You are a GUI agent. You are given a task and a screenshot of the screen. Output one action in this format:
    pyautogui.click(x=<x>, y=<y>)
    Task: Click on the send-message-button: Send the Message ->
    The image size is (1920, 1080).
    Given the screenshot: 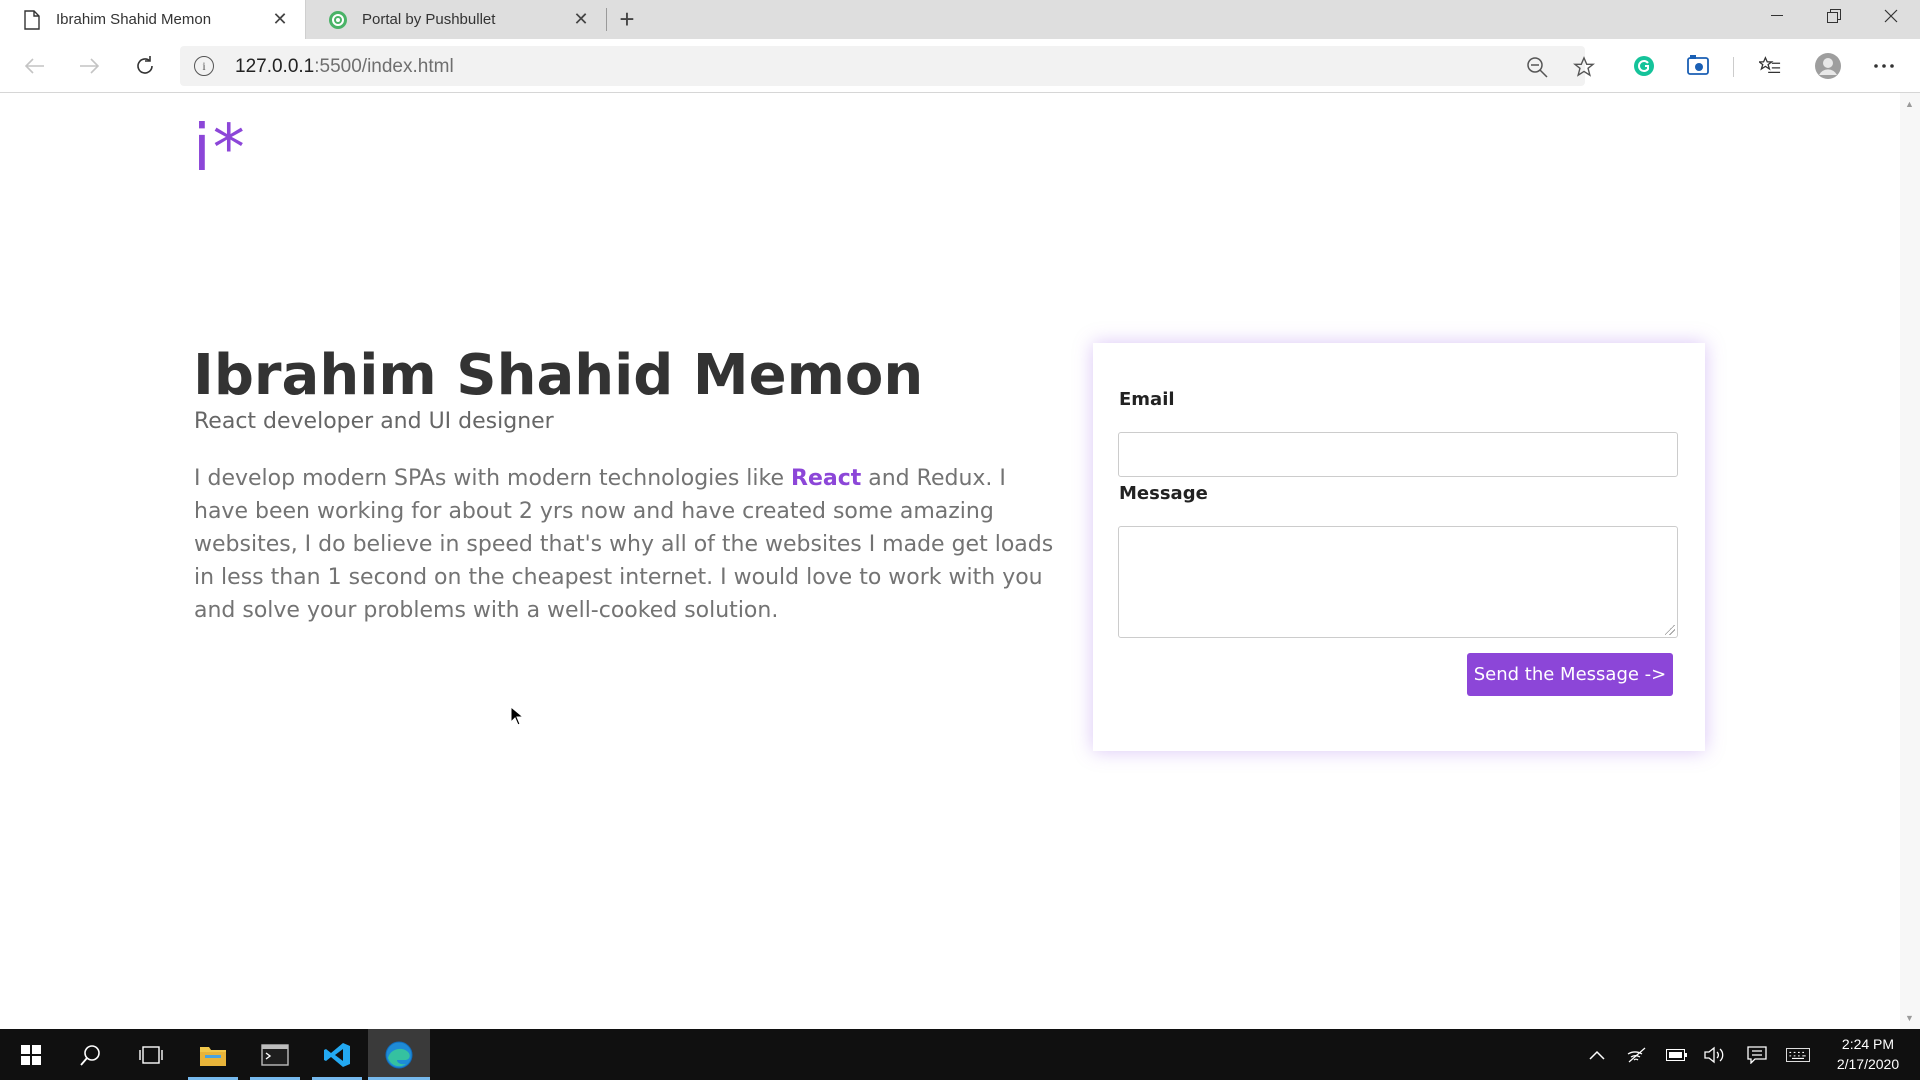 What is the action you would take?
    pyautogui.click(x=1570, y=674)
    